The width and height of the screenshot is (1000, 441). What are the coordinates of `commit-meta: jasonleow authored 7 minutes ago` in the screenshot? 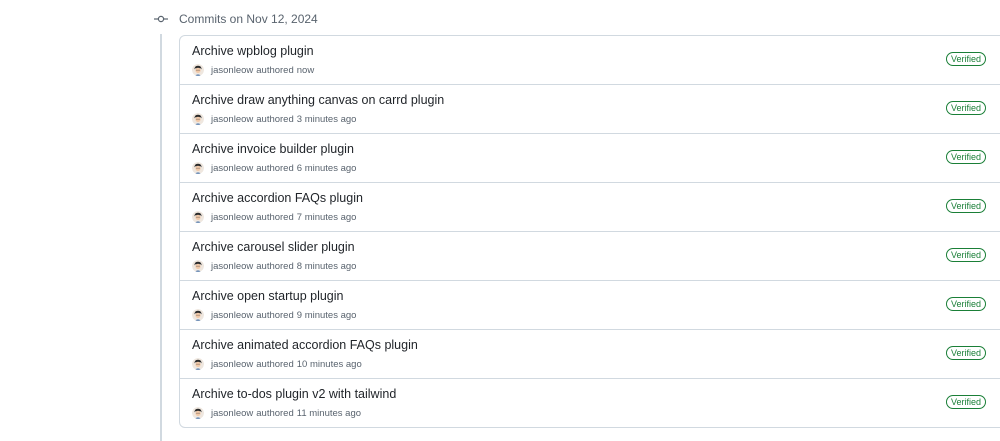 It's located at (274, 217).